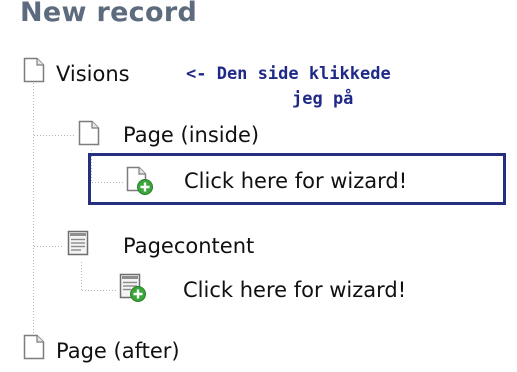 This screenshot has width=517, height=372. I want to click on wizard-link-pagecontent: Click here for wizard!, so click(294, 290).